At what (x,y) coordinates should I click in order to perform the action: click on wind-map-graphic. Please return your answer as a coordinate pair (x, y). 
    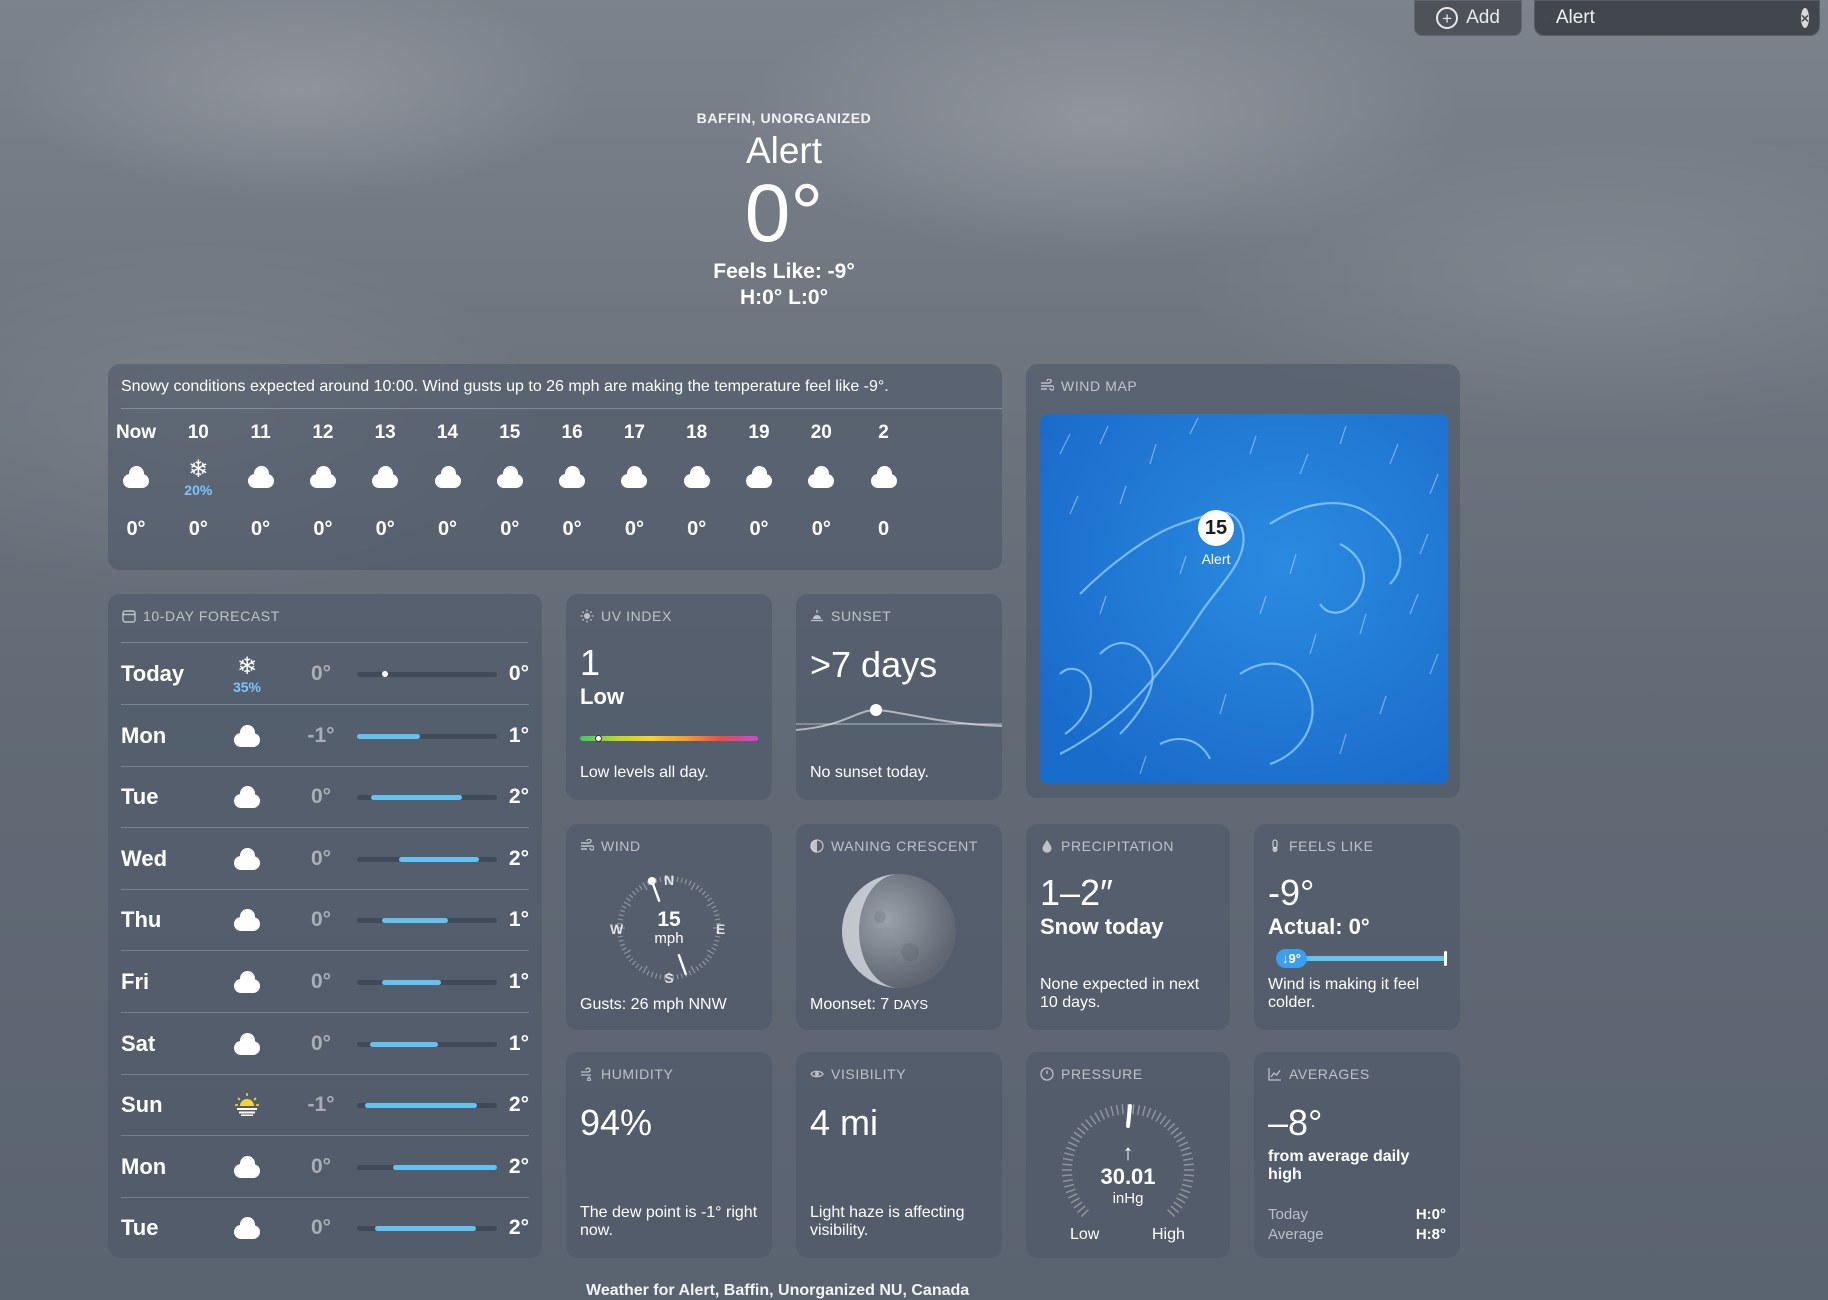
    Looking at the image, I should click on (1244, 599).